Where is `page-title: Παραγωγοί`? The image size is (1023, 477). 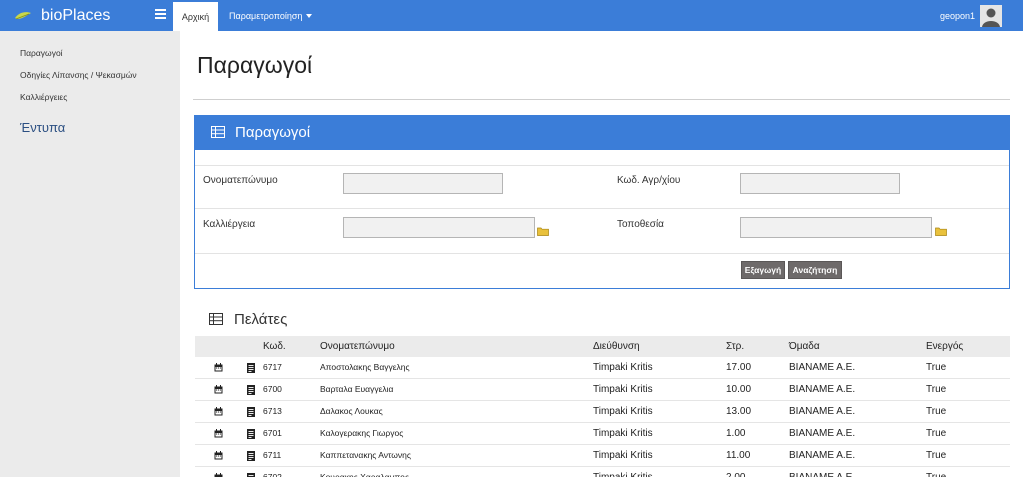 page-title: Παραγωγοί is located at coordinates (255, 65).